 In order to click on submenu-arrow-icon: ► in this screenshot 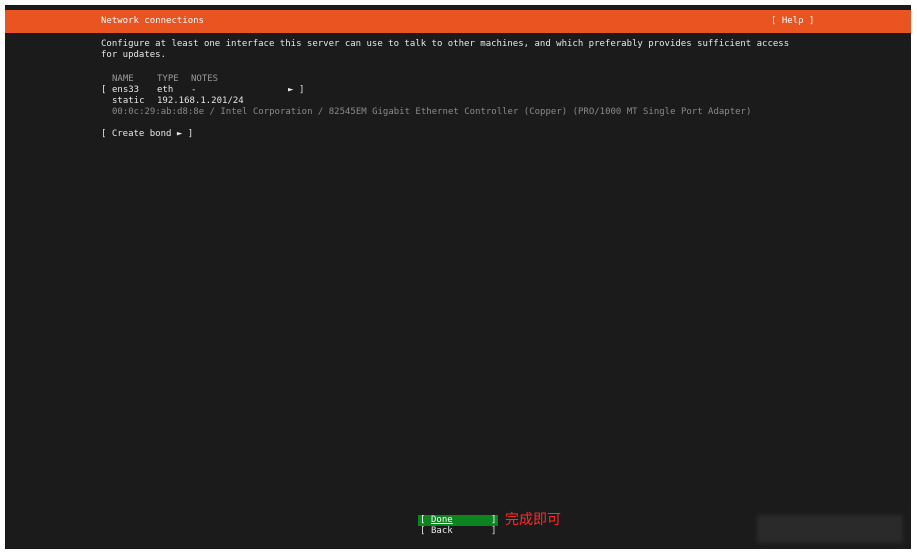, I will do `click(291, 90)`.